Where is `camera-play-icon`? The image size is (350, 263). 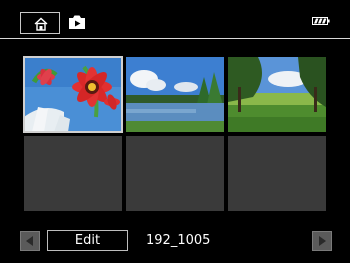
camera-play-icon is located at coordinates (77, 22).